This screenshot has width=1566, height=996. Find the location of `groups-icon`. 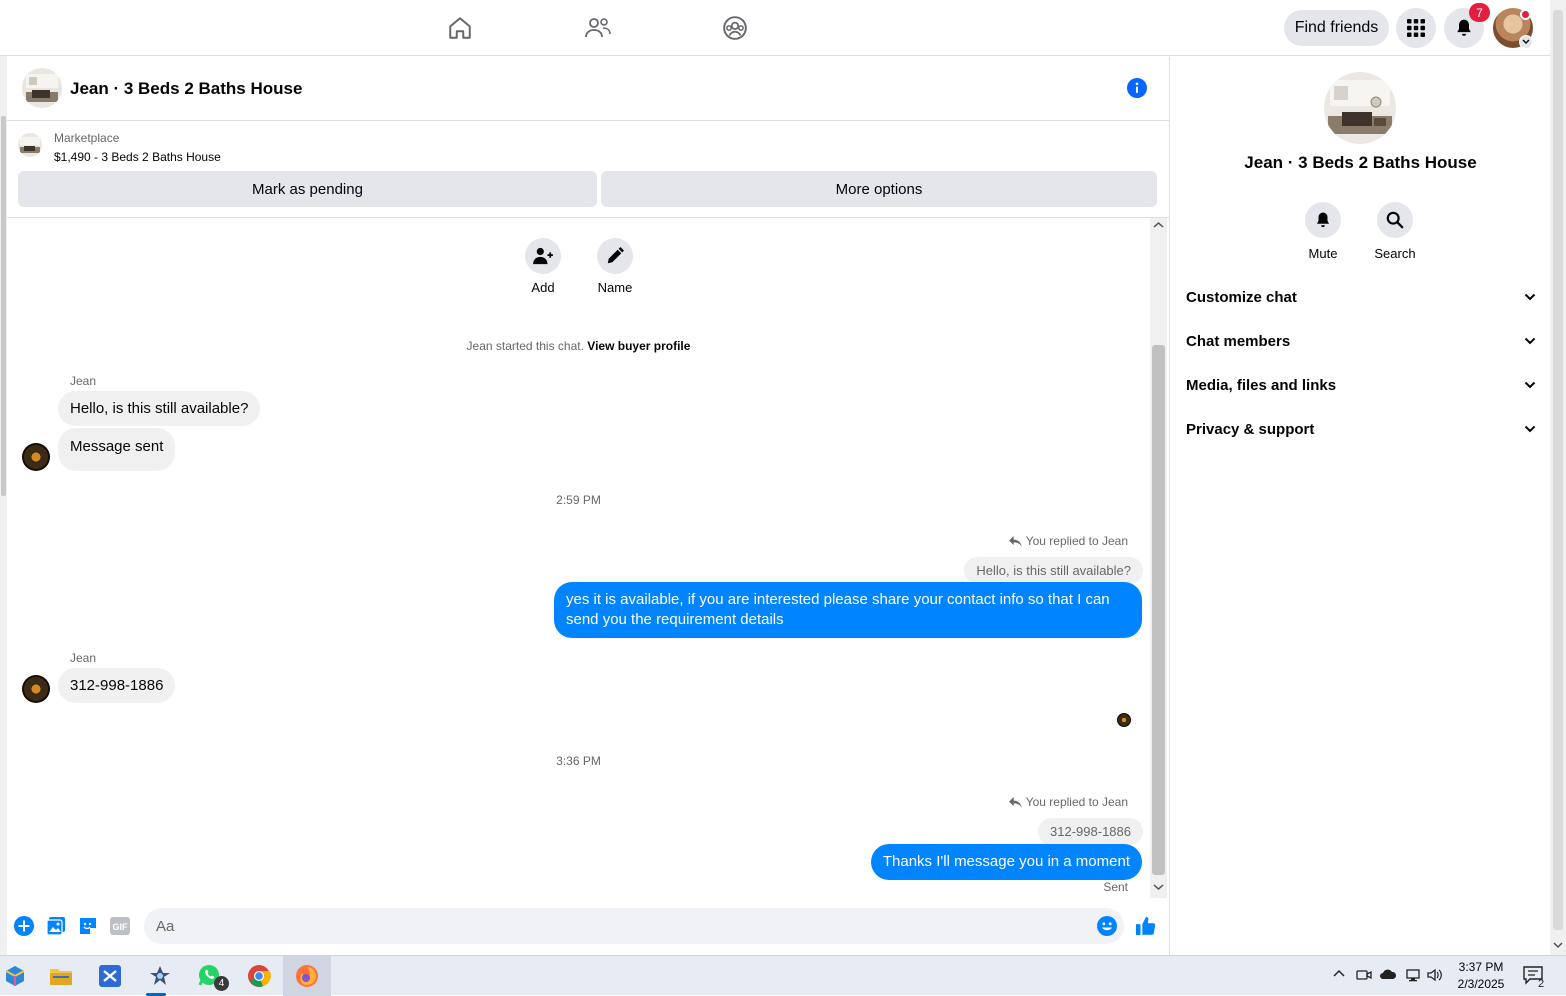

groups-icon is located at coordinates (735, 28).